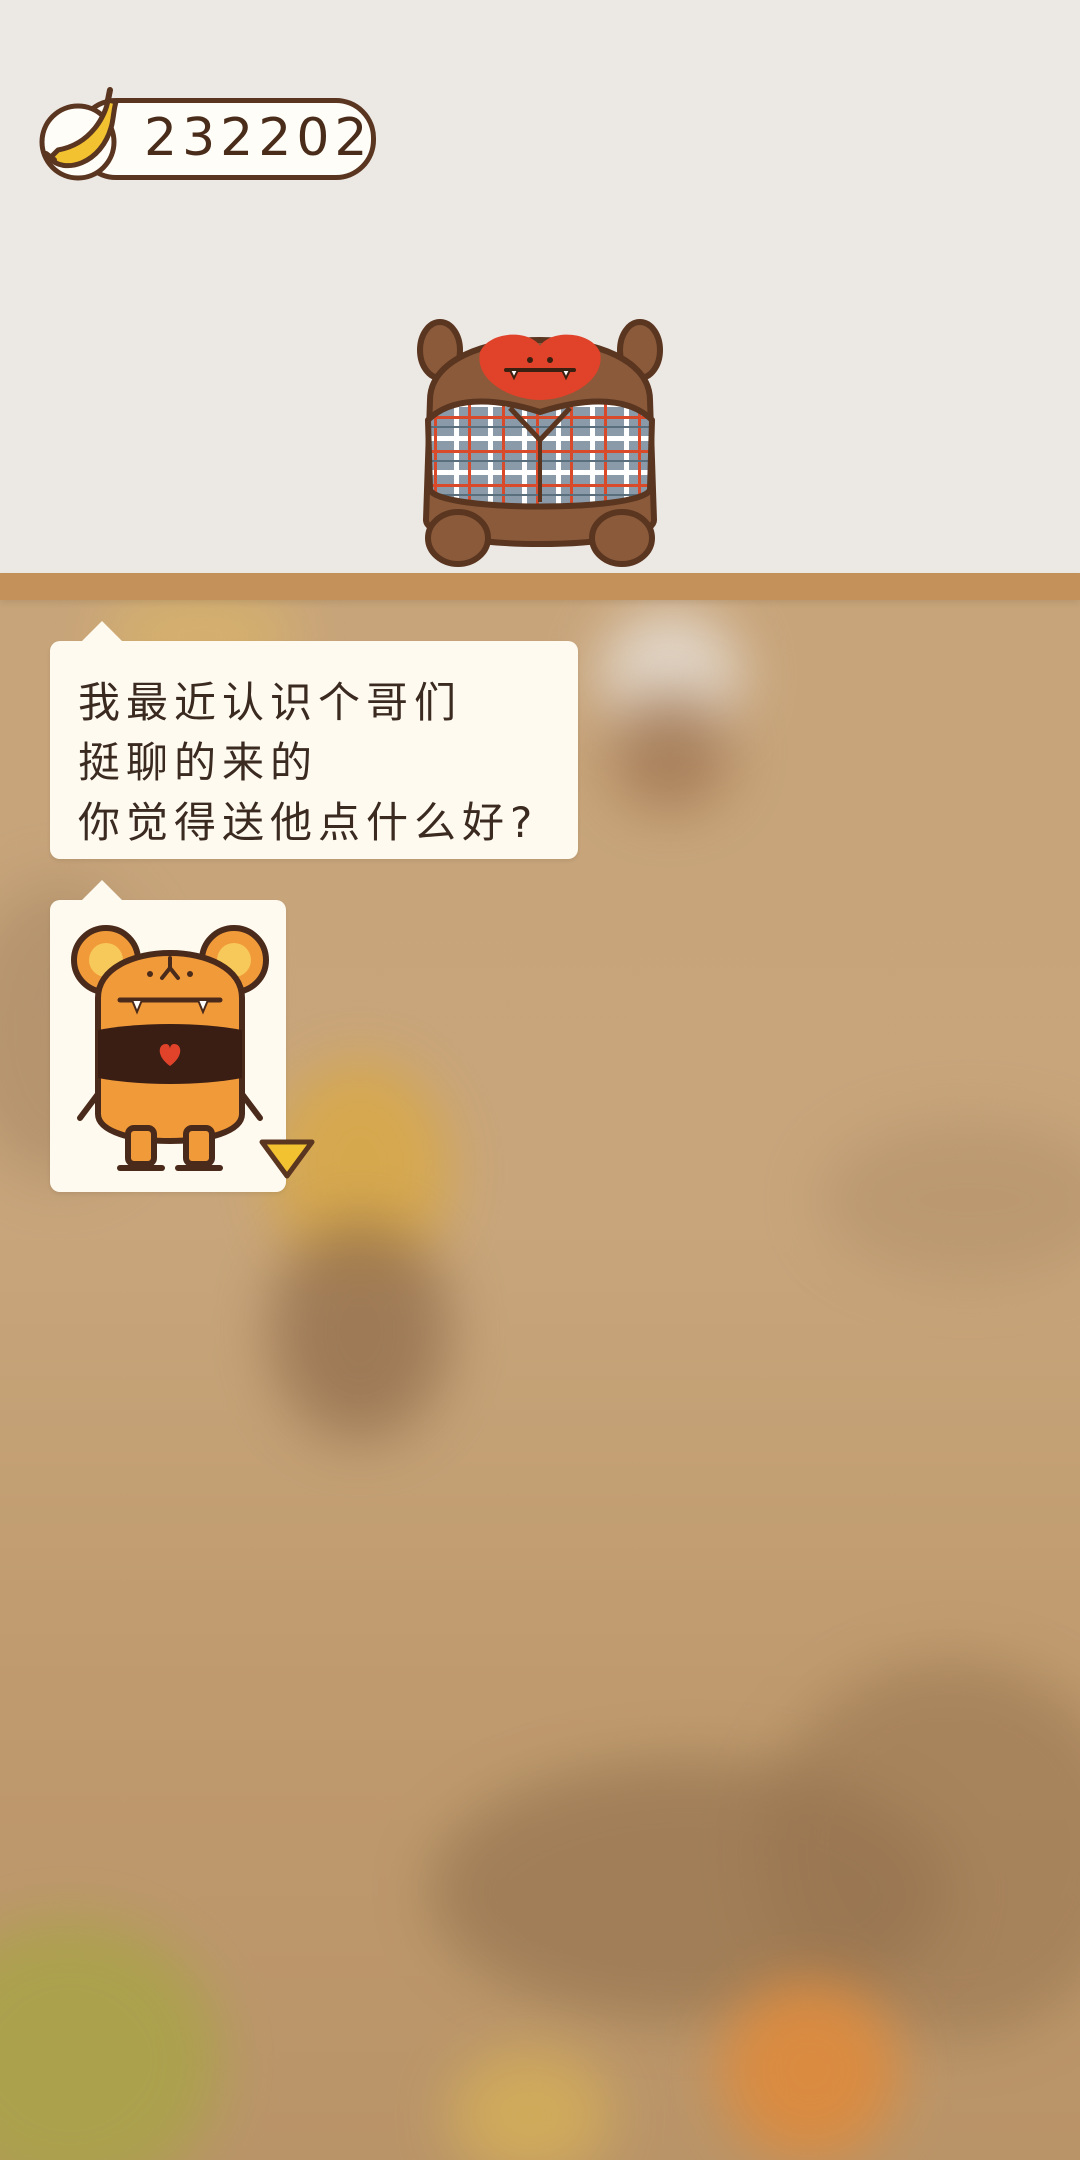 This screenshot has height=2160, width=1080. I want to click on shelf-divider, so click(540, 586).